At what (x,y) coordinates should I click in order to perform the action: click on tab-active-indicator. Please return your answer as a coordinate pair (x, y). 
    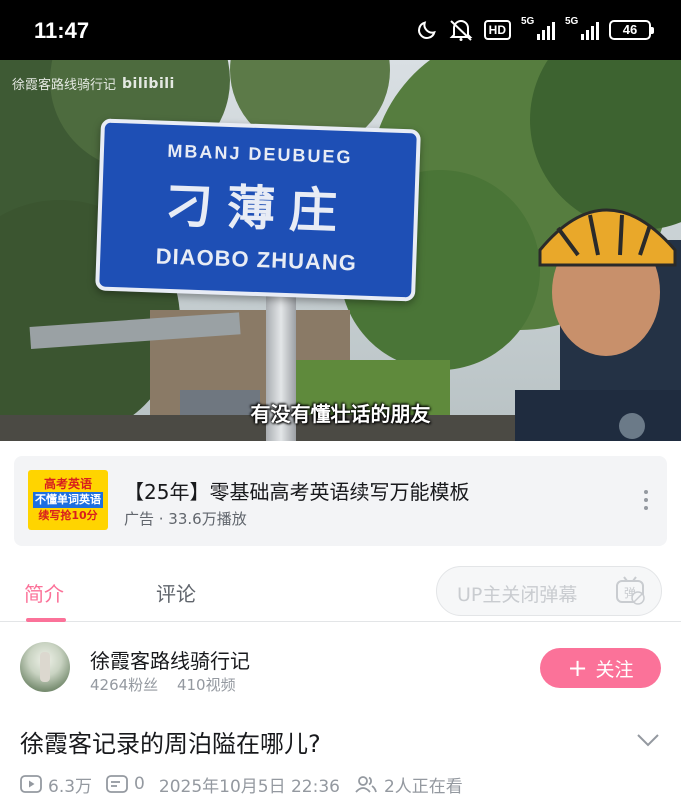
    Looking at the image, I should click on (46, 620).